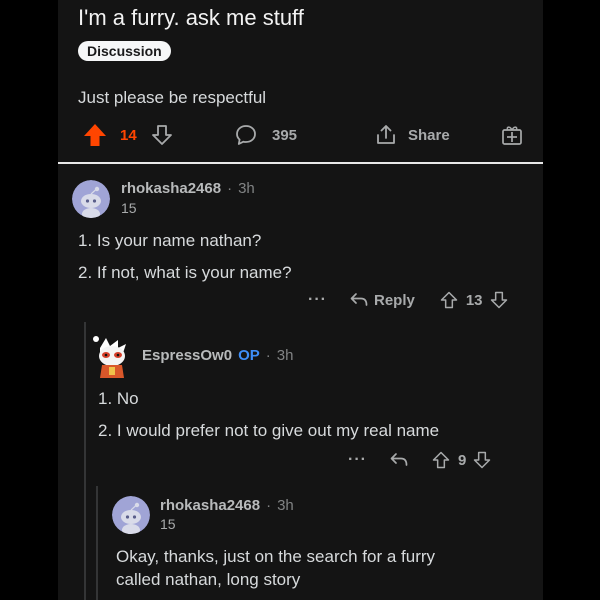  Describe the element at coordinates (185, 272) in the screenshot. I see `comment-line: 2. If not, what is your name?` at that location.